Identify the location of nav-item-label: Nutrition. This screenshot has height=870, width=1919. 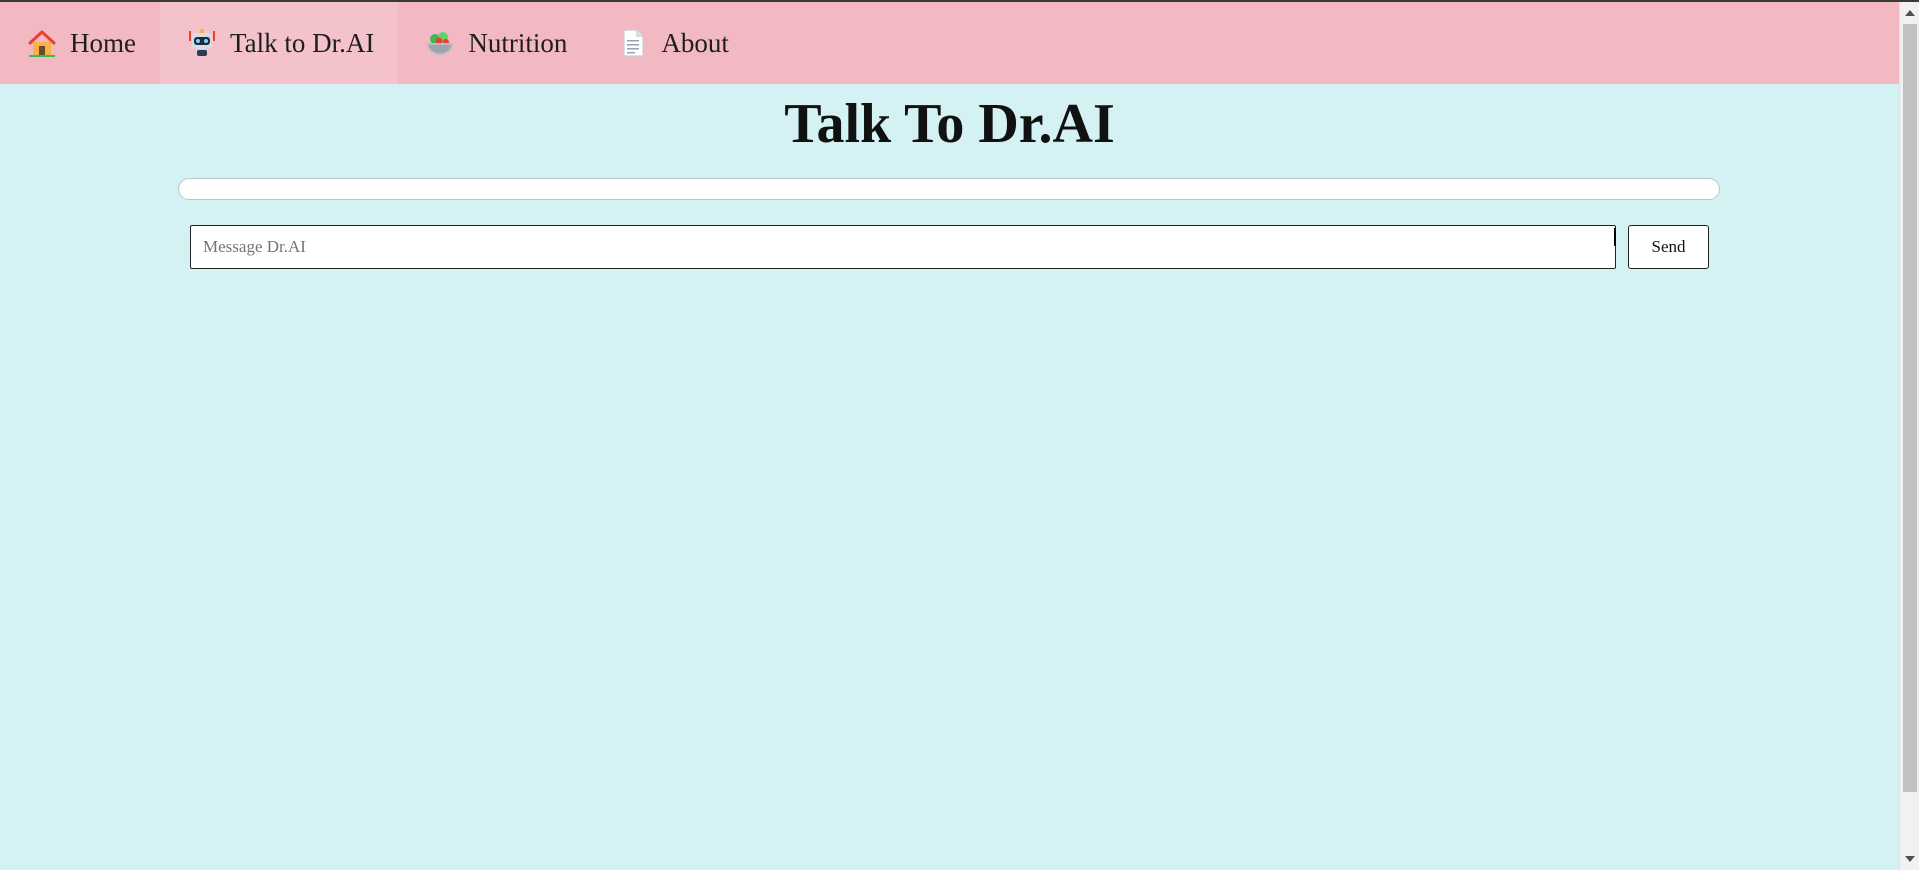
(518, 42).